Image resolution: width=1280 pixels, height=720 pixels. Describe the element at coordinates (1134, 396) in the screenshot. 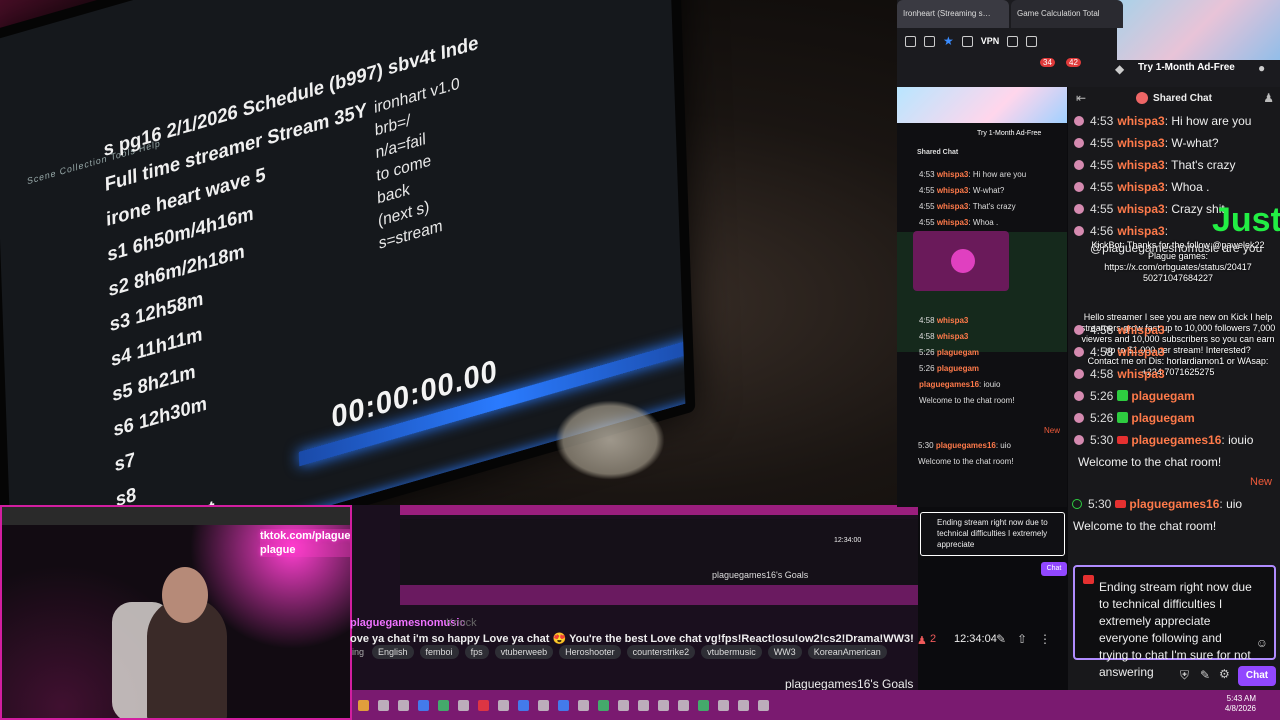

I see `chat-message: 5:26 plaguegam` at that location.